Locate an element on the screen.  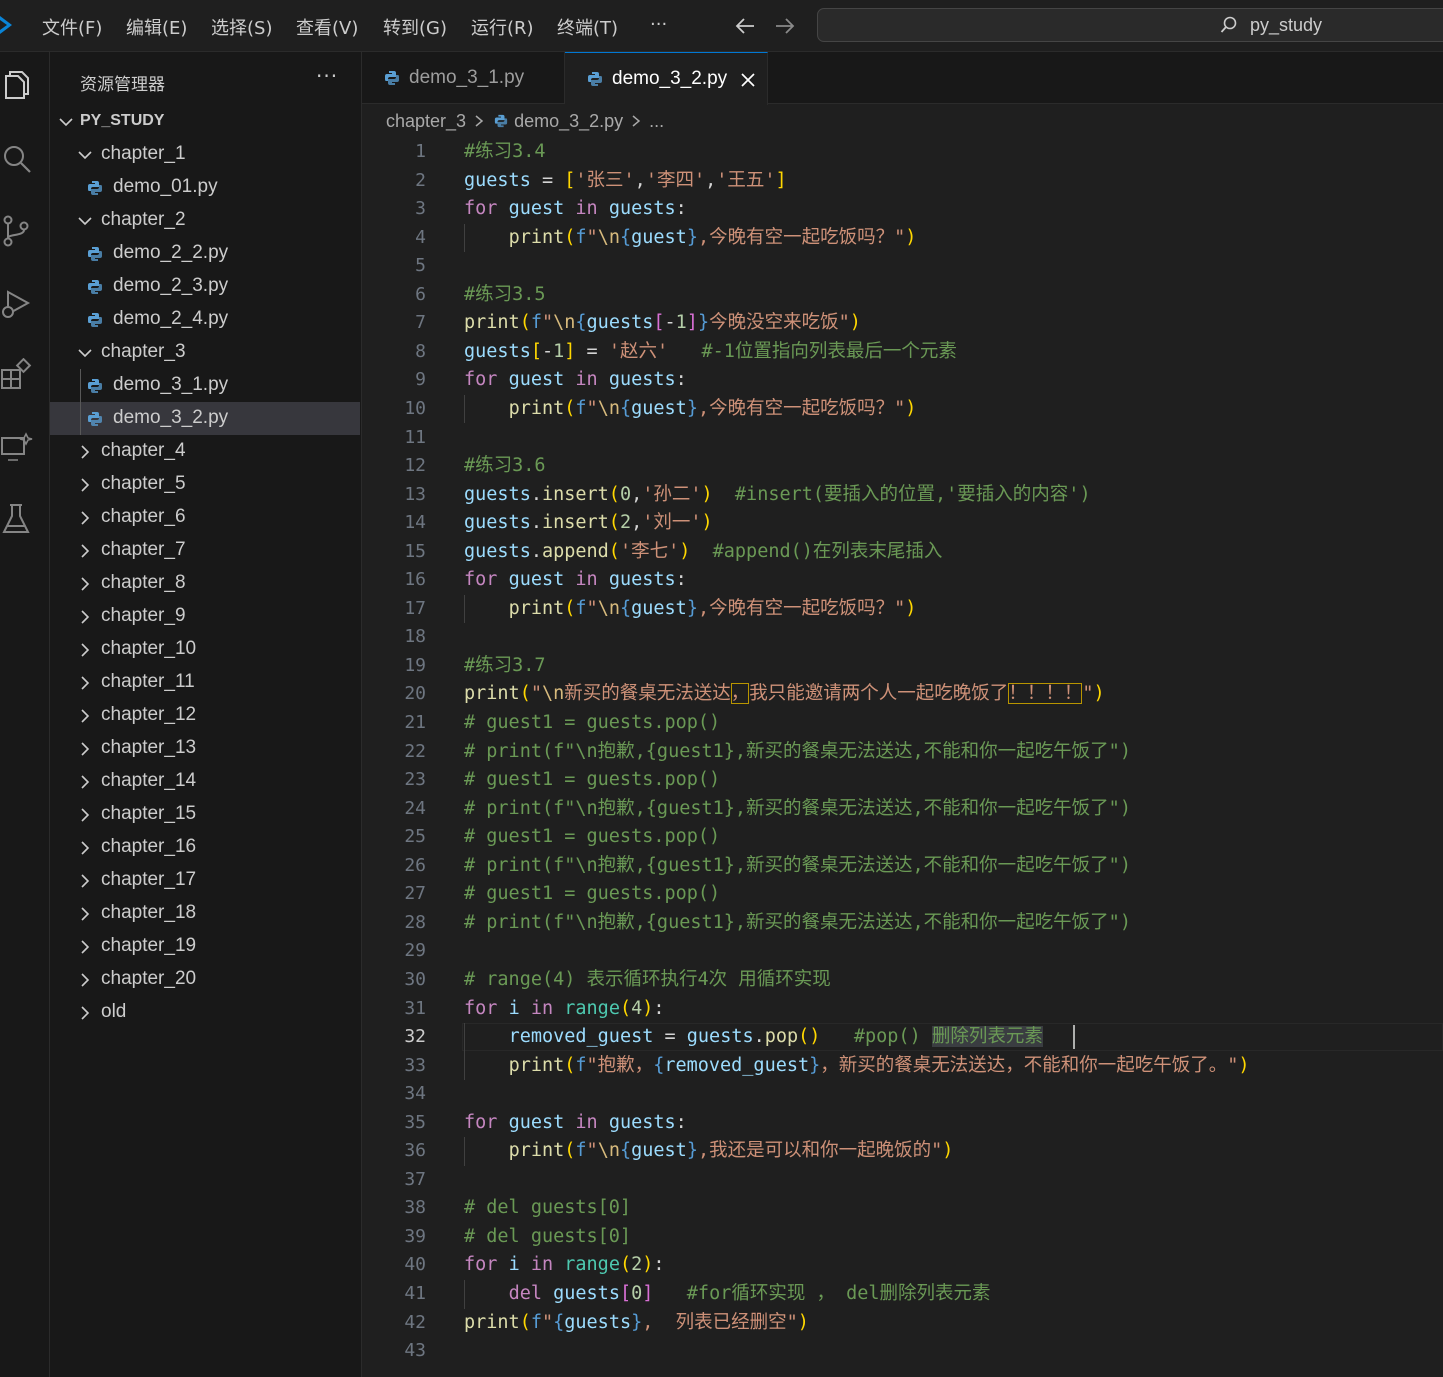
tree-file: demo_2_3.py is located at coordinates (205, 286).